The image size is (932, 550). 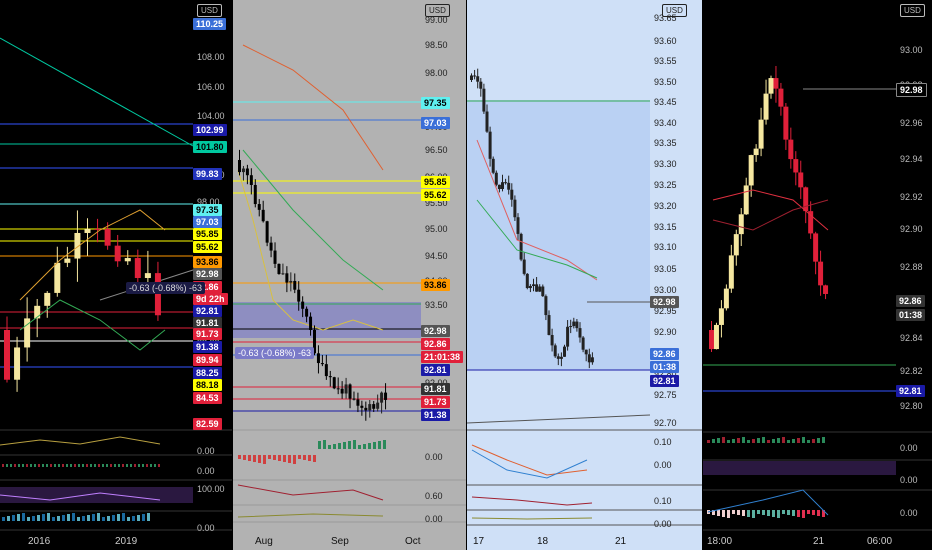 I want to click on price-tag: 88.18, so click(x=207, y=385).